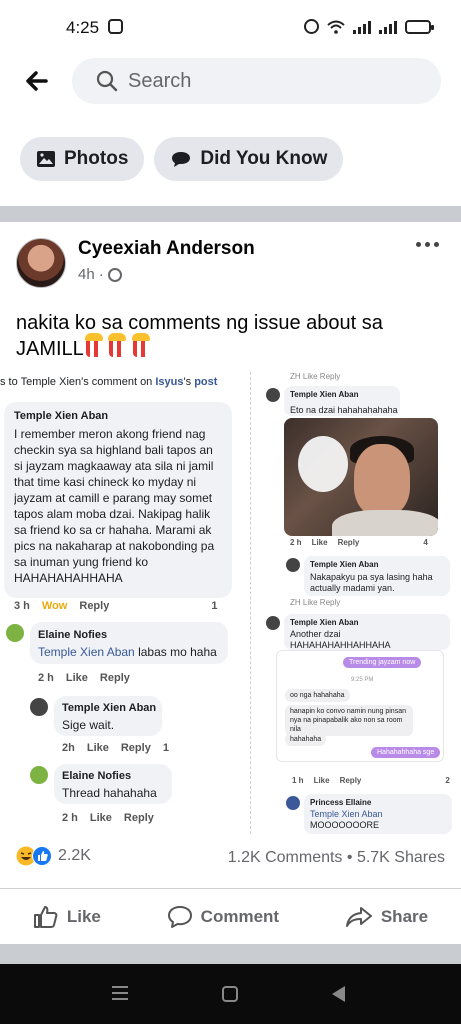 The height and width of the screenshot is (1024, 461). What do you see at coordinates (53, 856) in the screenshot?
I see `reaction-summary: 2.2K` at bounding box center [53, 856].